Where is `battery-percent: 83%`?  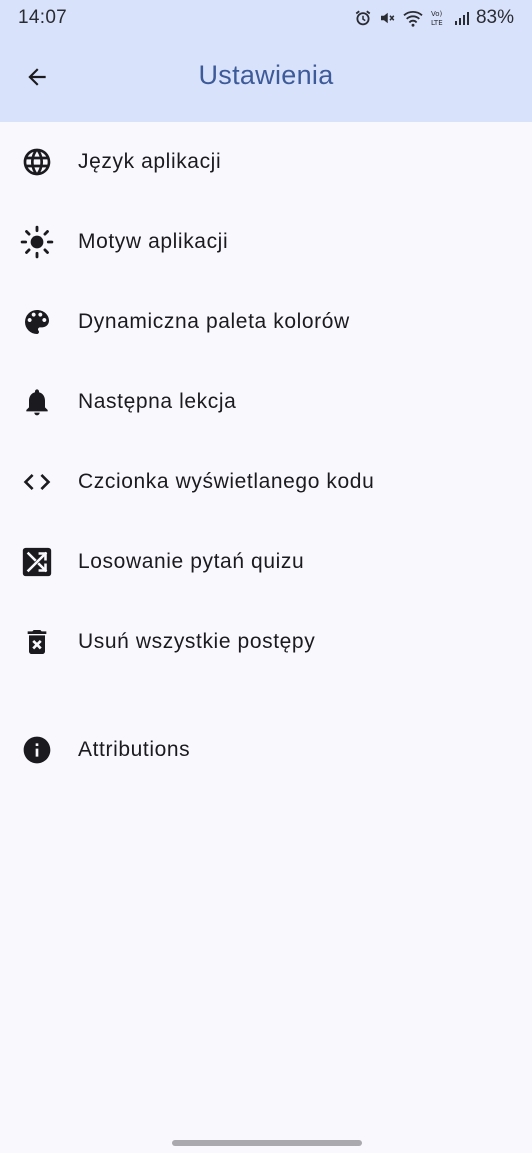 battery-percent: 83% is located at coordinates (494, 17).